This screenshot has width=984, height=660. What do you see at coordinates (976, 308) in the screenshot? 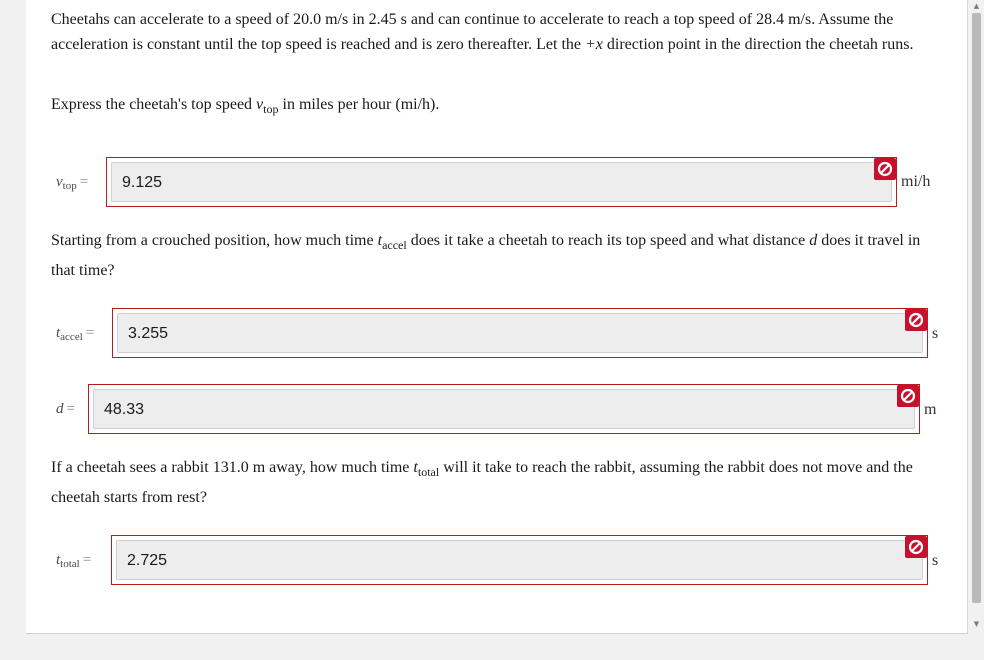
I see `scroll-thumb` at bounding box center [976, 308].